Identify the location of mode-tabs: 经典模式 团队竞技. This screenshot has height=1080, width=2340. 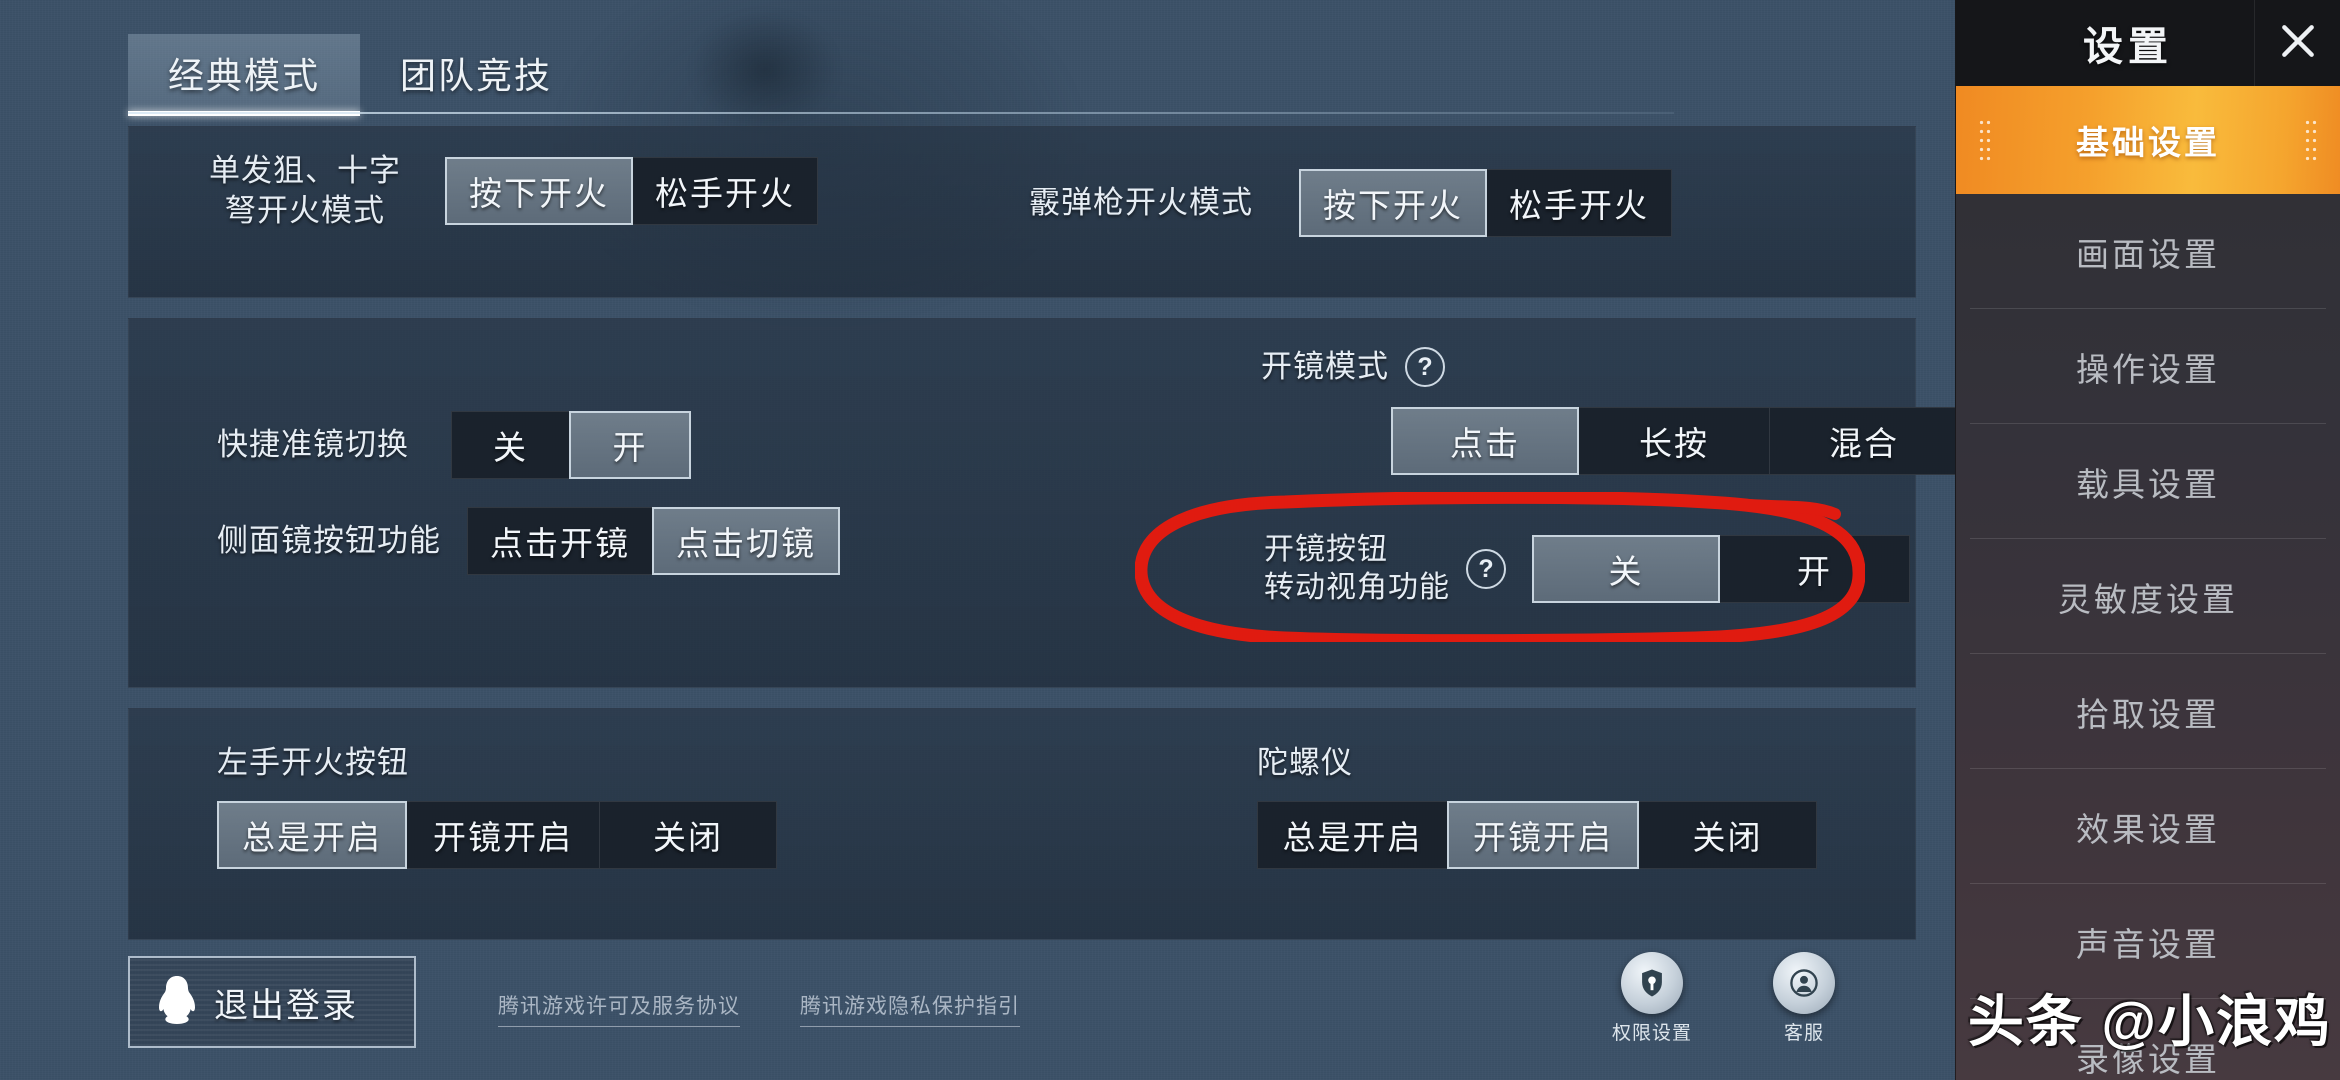
(360, 75).